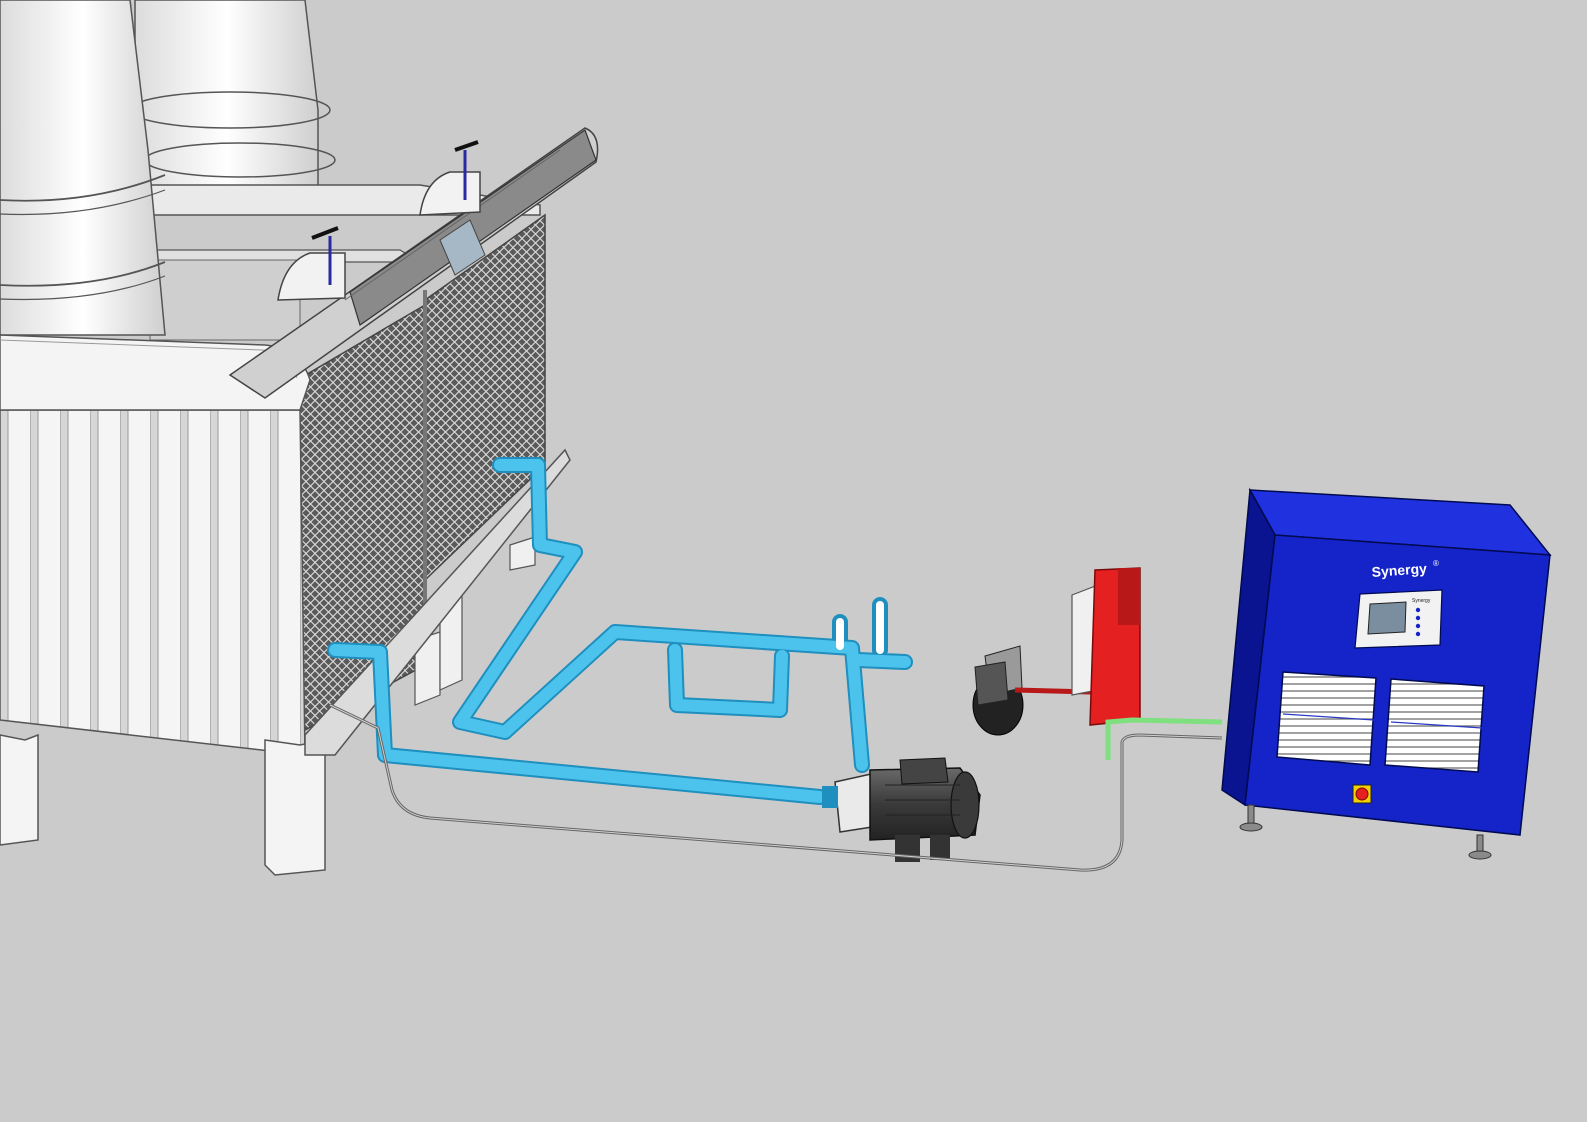 This screenshot has height=1122, width=1587. I want to click on hmi-button-2-icon, so click(1418, 618).